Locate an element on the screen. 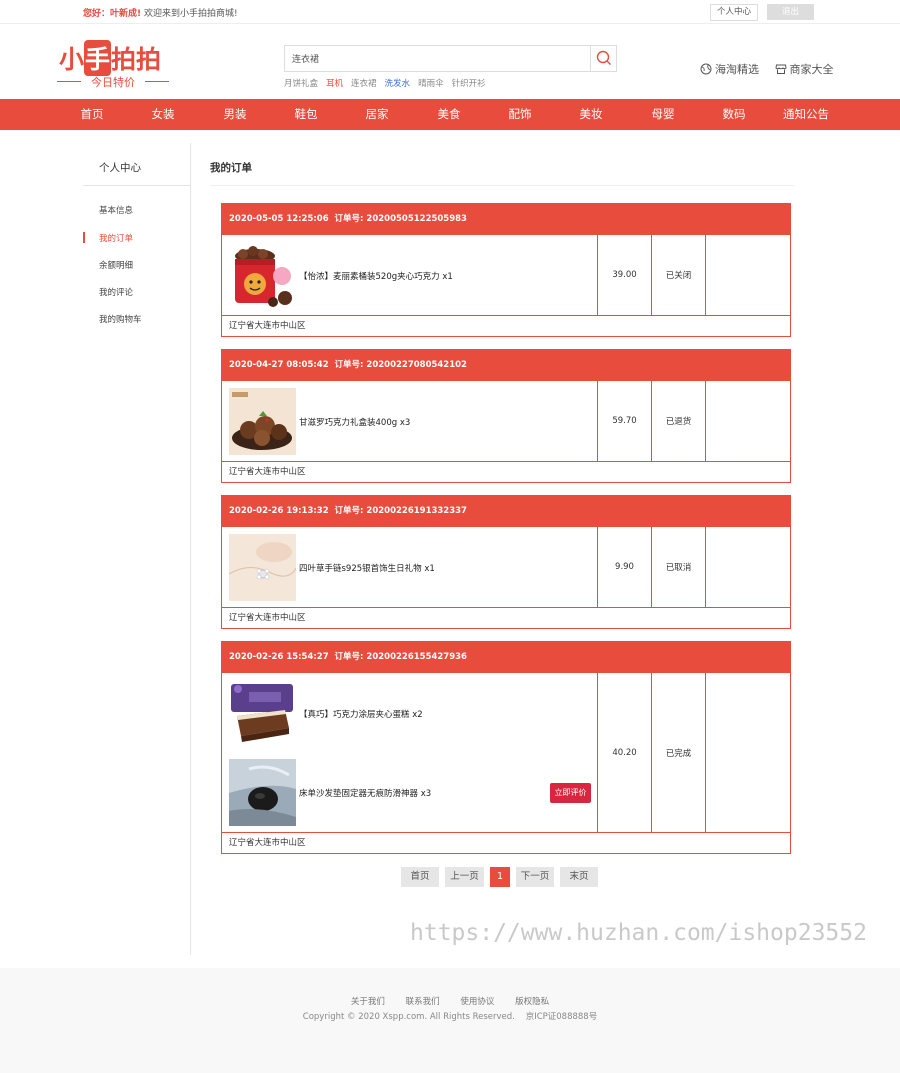 This screenshot has width=900, height=1073. overseas-link-label: 海淘精选 is located at coordinates (737, 69).